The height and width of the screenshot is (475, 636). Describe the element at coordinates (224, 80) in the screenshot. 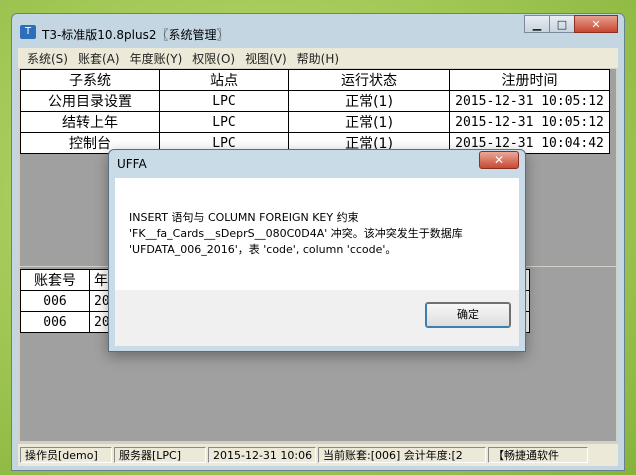

I see `col-header-site: 站点` at that location.